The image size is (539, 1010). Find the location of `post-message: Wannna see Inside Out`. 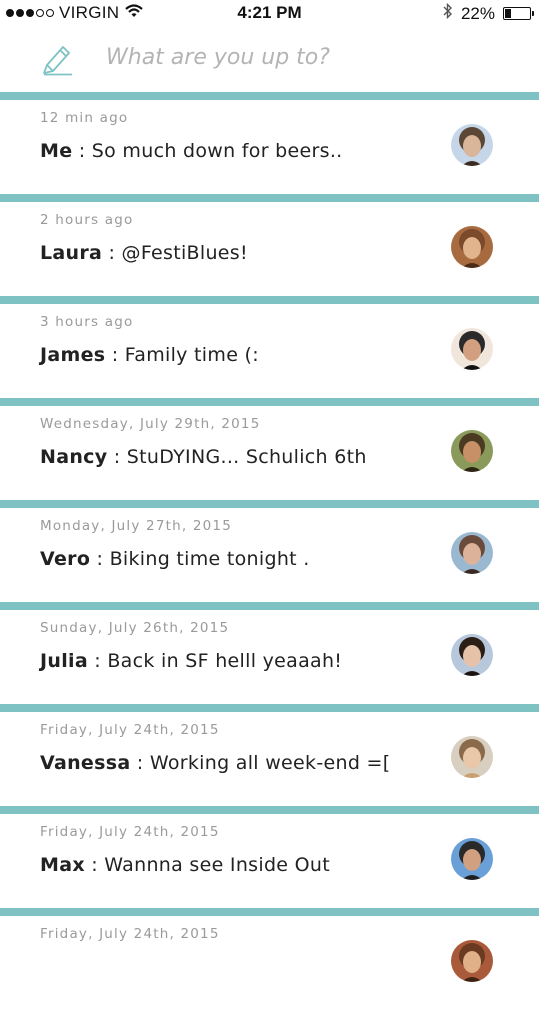

post-message: Wannna see Inside Out is located at coordinates (217, 865).